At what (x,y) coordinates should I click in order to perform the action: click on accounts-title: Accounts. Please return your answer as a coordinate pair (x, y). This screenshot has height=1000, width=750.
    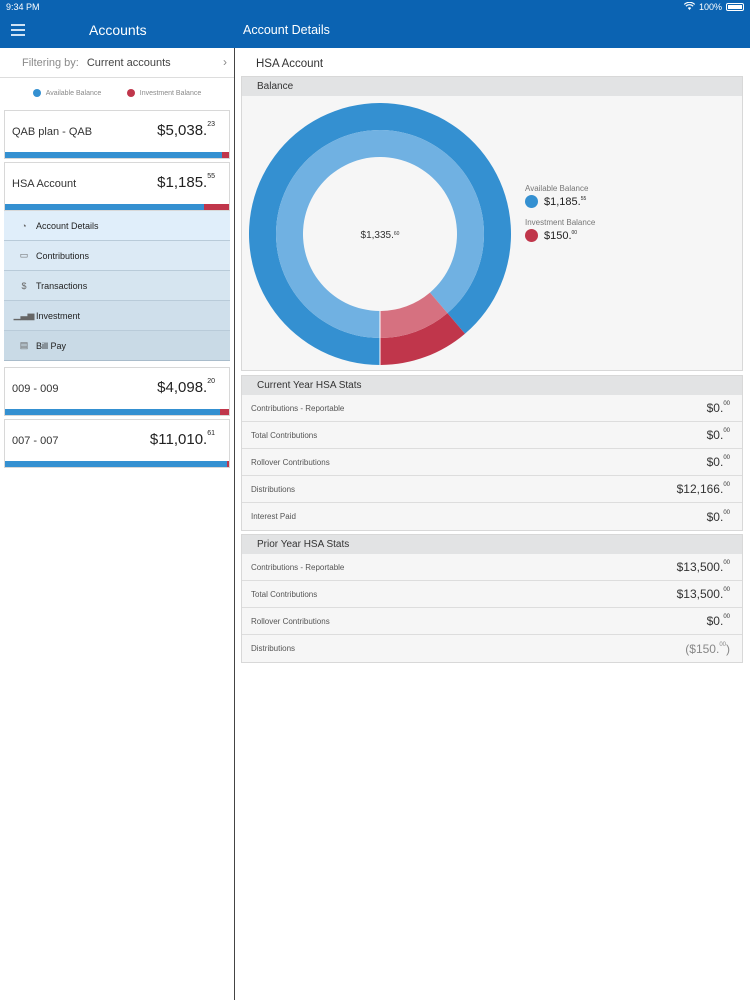
    Looking at the image, I should click on (118, 30).